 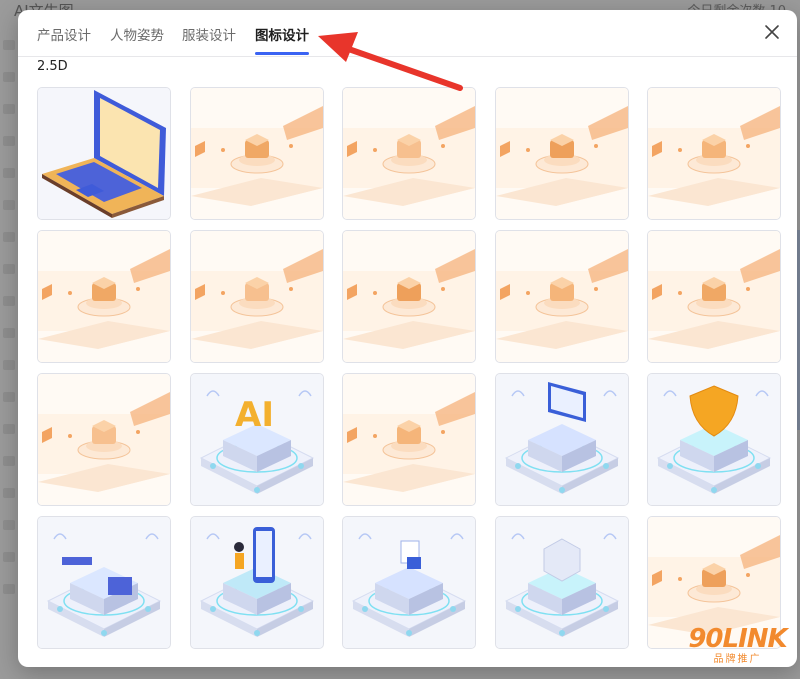 I want to click on close-icon, so click(x=772, y=32).